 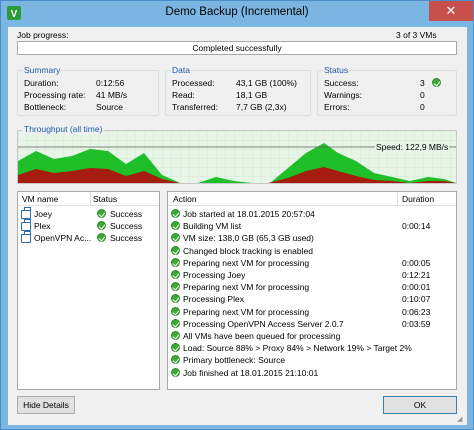 I want to click on summary-title: Summary, so click(x=42, y=70).